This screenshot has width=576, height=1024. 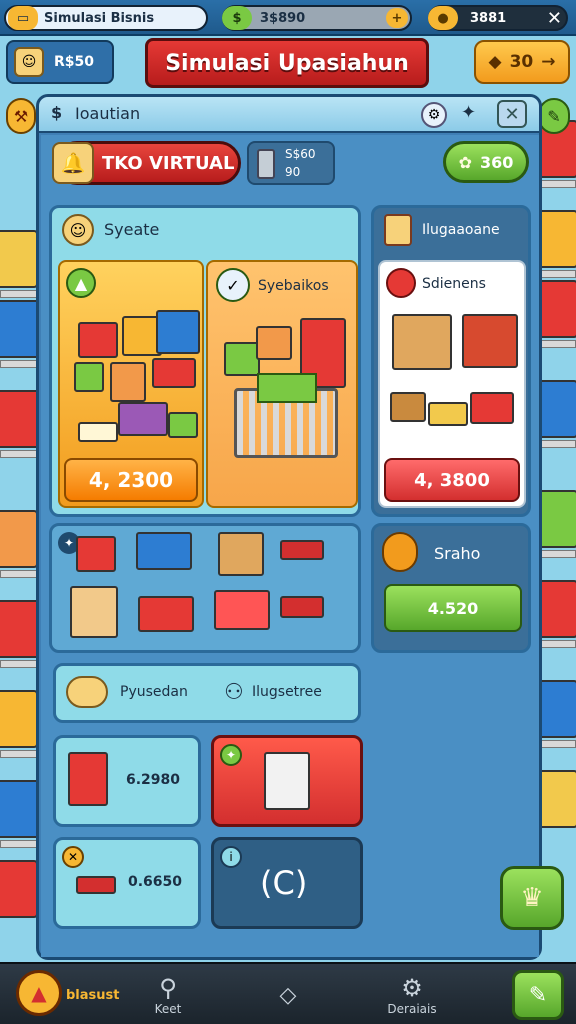 I want to click on close-badge-icon: ✕, so click(x=73, y=857).